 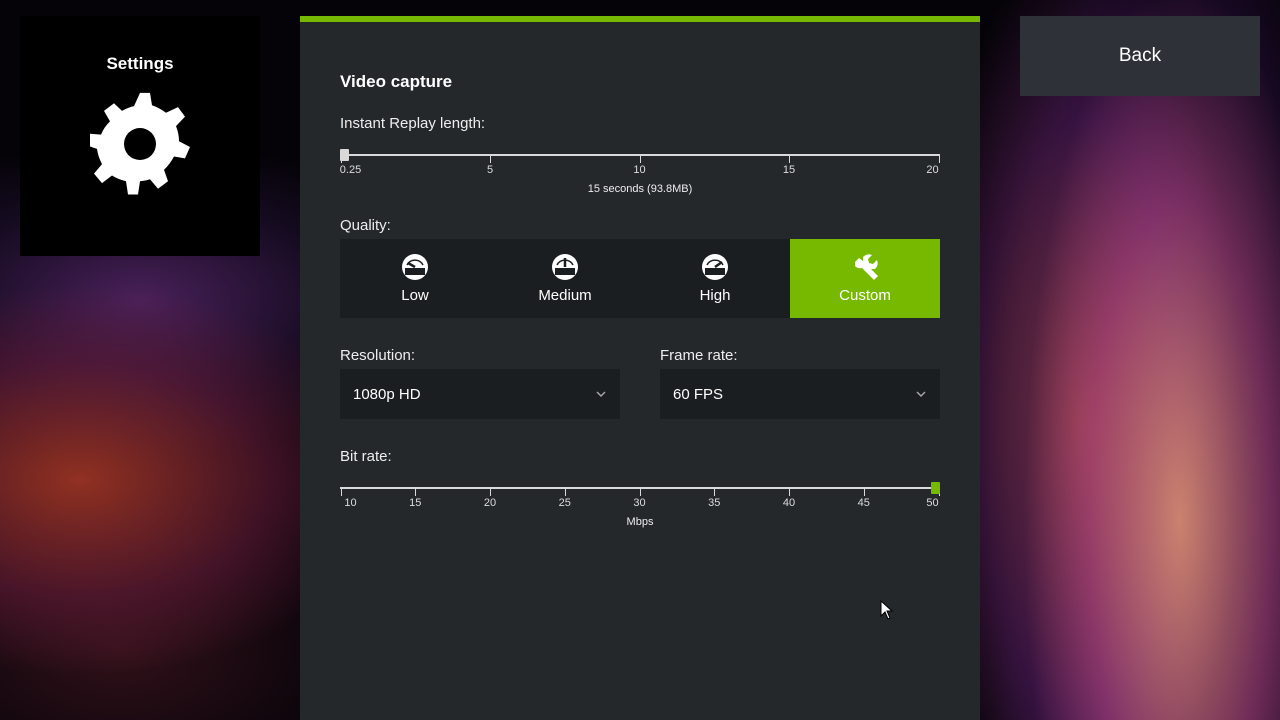 I want to click on bit-rate-unit: Mbps, so click(x=640, y=522).